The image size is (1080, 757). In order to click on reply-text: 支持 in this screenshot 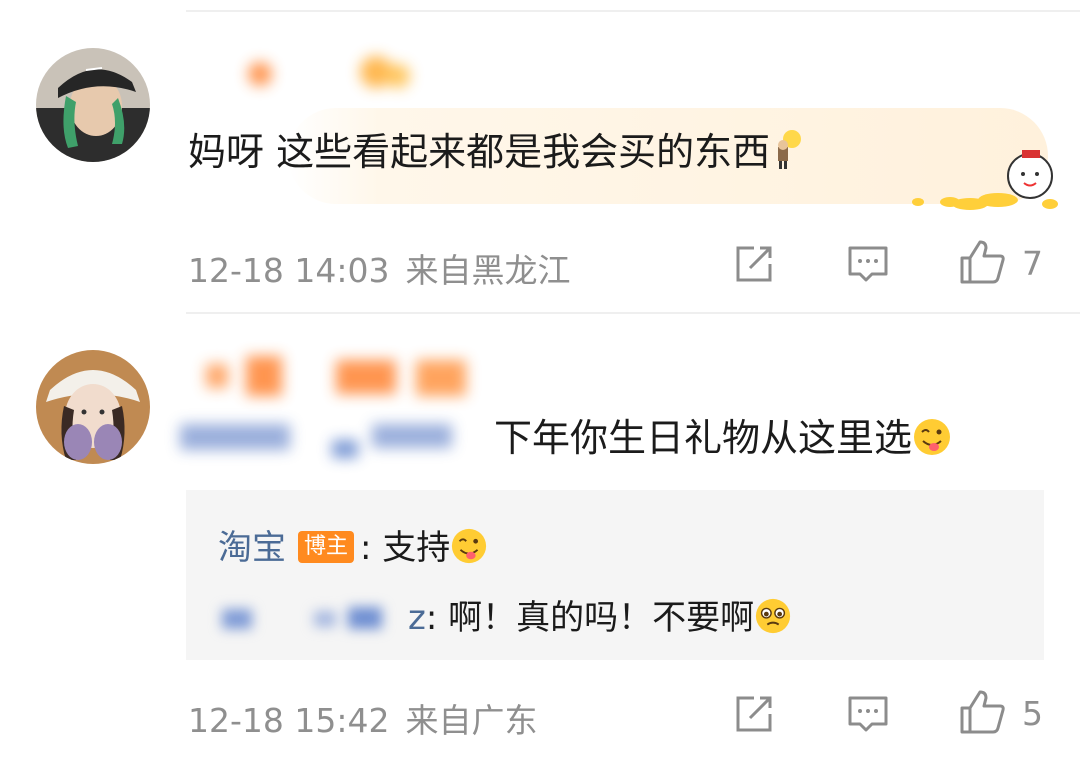, I will do `click(416, 548)`.